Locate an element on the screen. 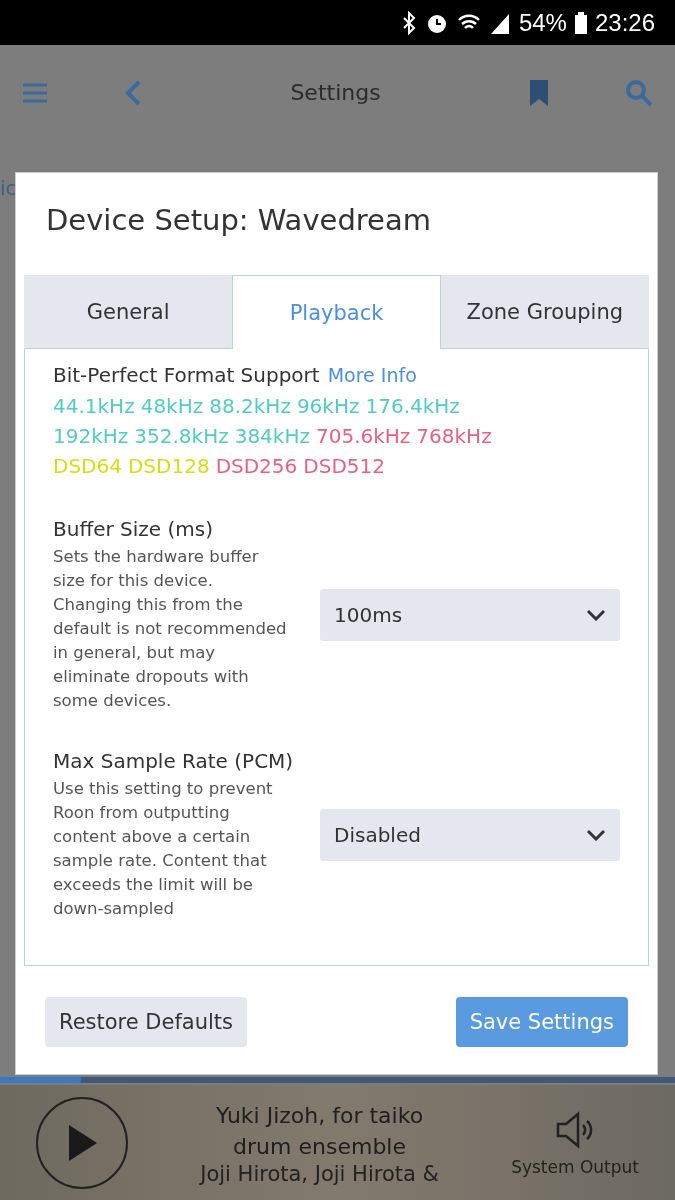 Image resolution: width=675 pixels, height=1200 pixels. page-title: Settings is located at coordinates (335, 92).